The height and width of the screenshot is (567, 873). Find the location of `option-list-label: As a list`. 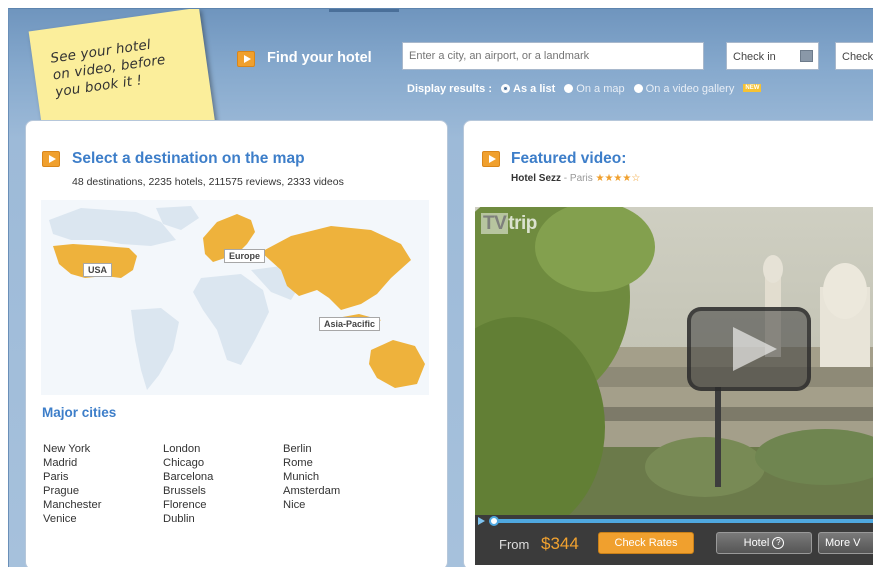

option-list-label: As a list is located at coordinates (534, 89).